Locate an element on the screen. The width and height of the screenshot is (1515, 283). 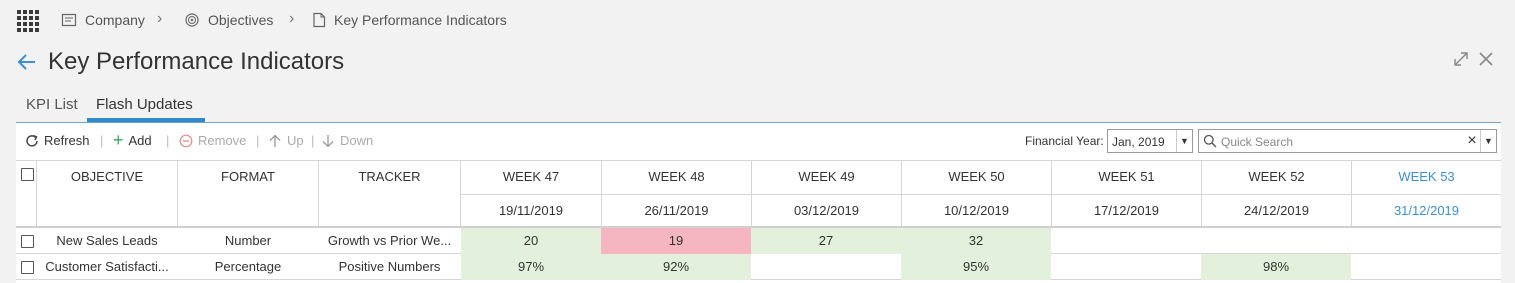
row-format: Percentage is located at coordinates (248, 266).